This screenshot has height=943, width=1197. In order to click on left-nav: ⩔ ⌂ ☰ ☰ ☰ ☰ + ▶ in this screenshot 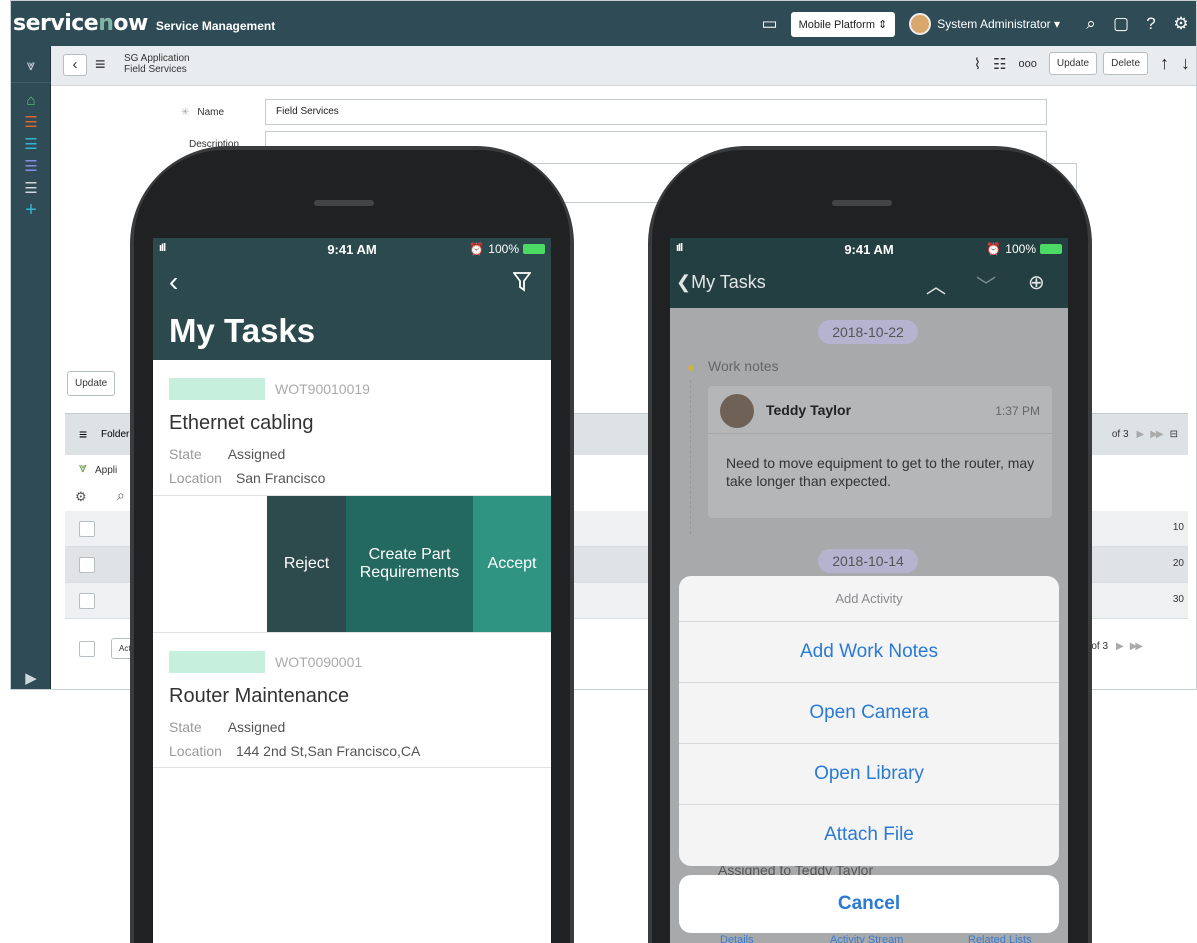, I will do `click(31, 367)`.